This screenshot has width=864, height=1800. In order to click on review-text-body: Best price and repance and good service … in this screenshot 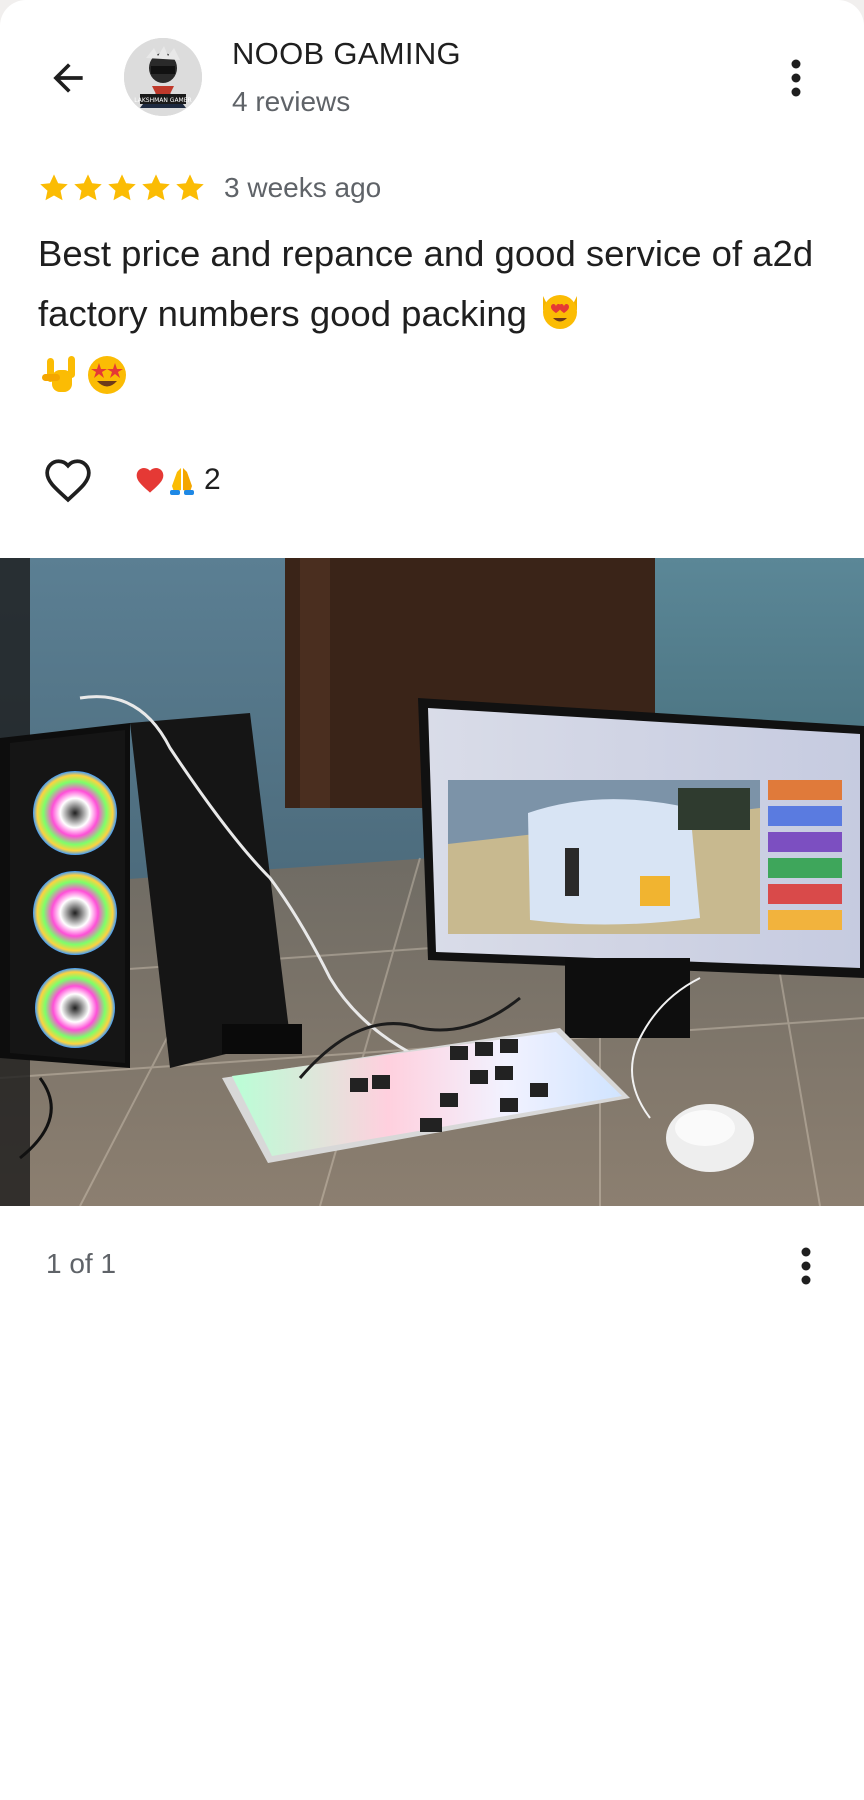, I will do `click(426, 283)`.